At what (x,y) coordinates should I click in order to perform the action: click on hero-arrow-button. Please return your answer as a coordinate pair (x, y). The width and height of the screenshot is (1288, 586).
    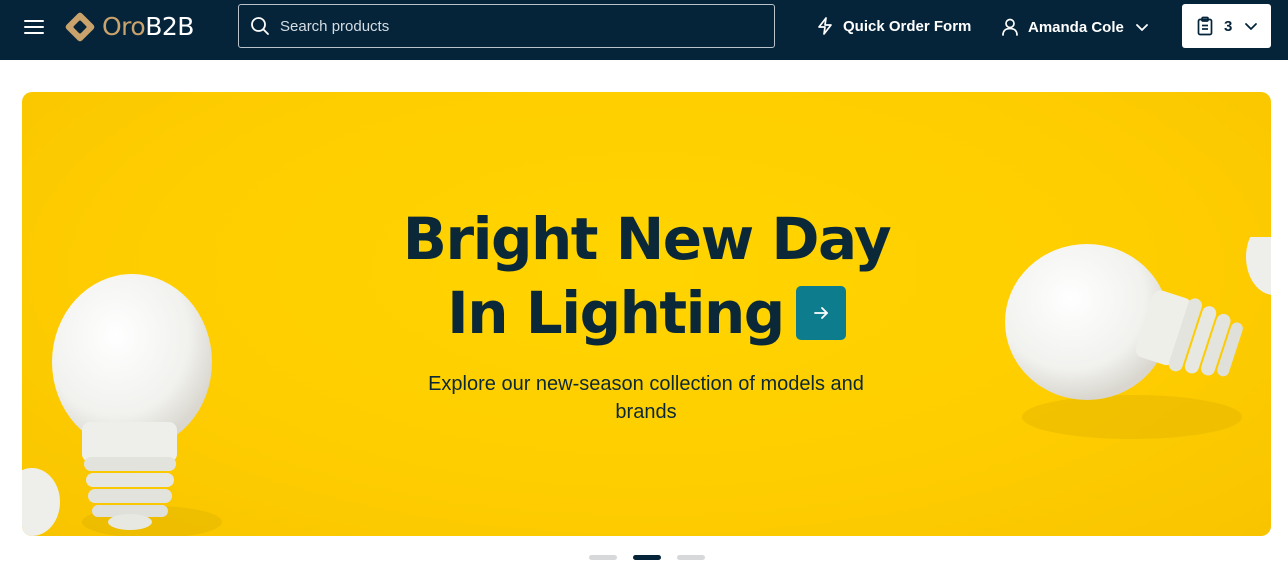
    Looking at the image, I should click on (820, 313).